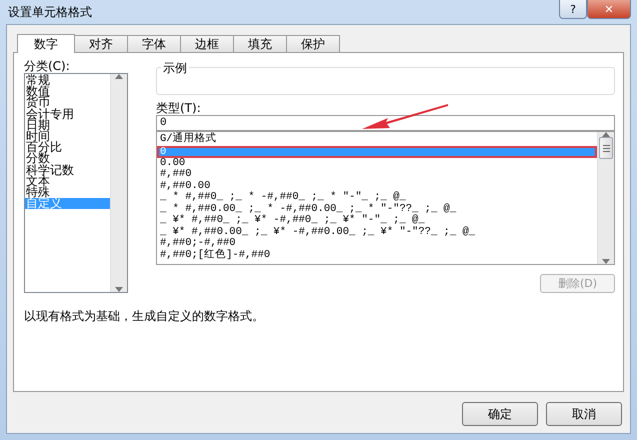 This screenshot has width=637, height=440. I want to click on type-label: 类型(T):, so click(179, 108).